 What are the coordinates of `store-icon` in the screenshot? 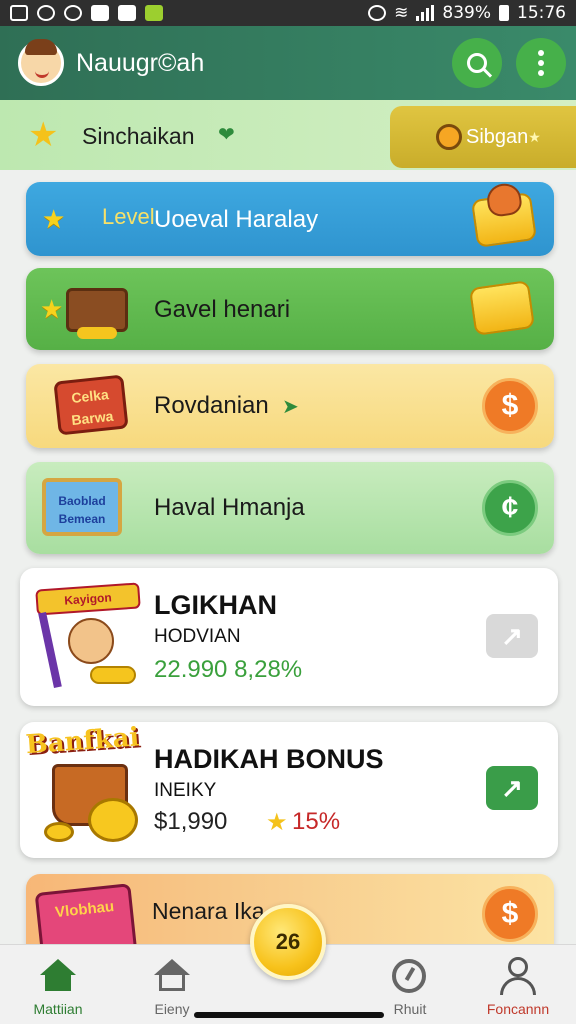 It's located at (172, 975).